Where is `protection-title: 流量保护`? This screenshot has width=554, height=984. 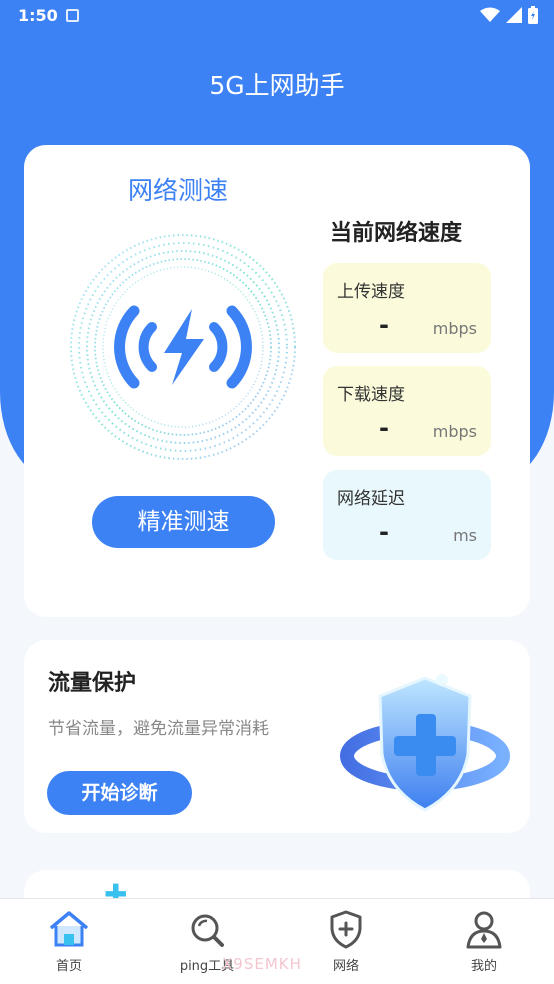 protection-title: 流量保护 is located at coordinates (92, 683).